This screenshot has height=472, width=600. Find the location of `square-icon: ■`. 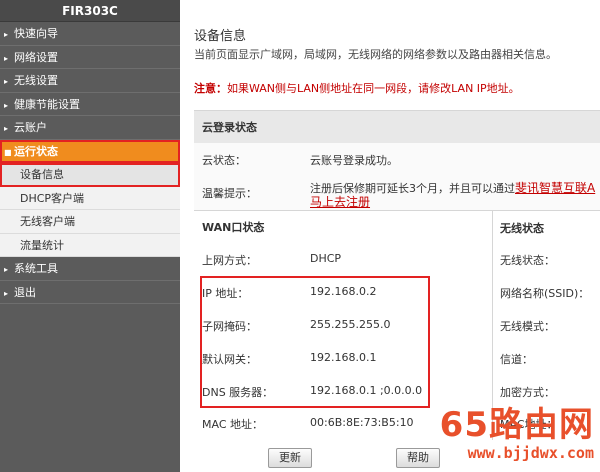

square-icon: ■ is located at coordinates (8, 152).